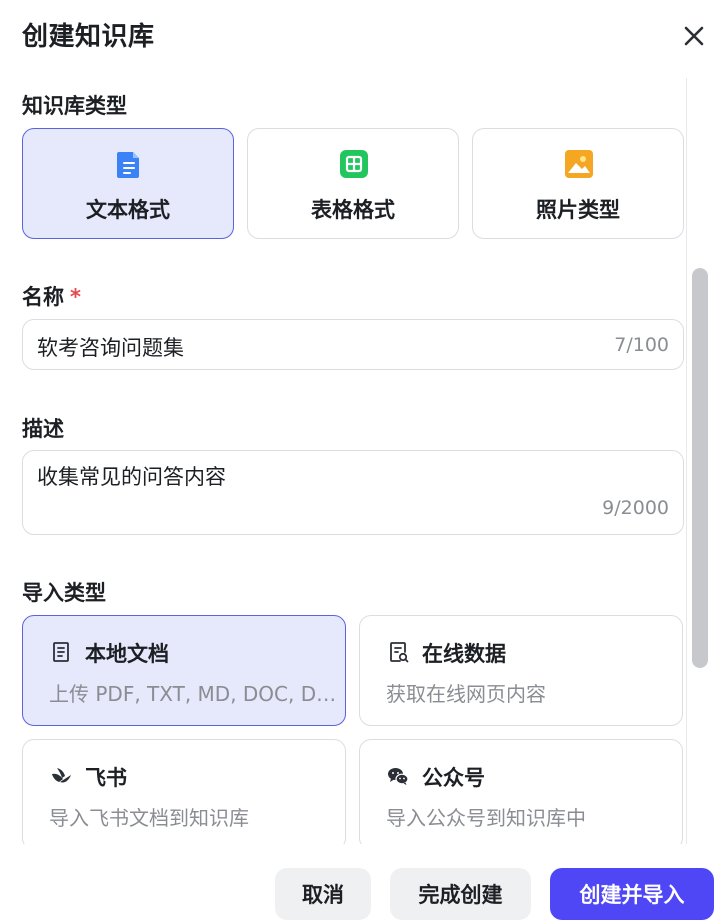 This screenshot has height=924, width=724. What do you see at coordinates (353, 344) in the screenshot?
I see `name-input: 软考咨询问题集 7/100` at bounding box center [353, 344].